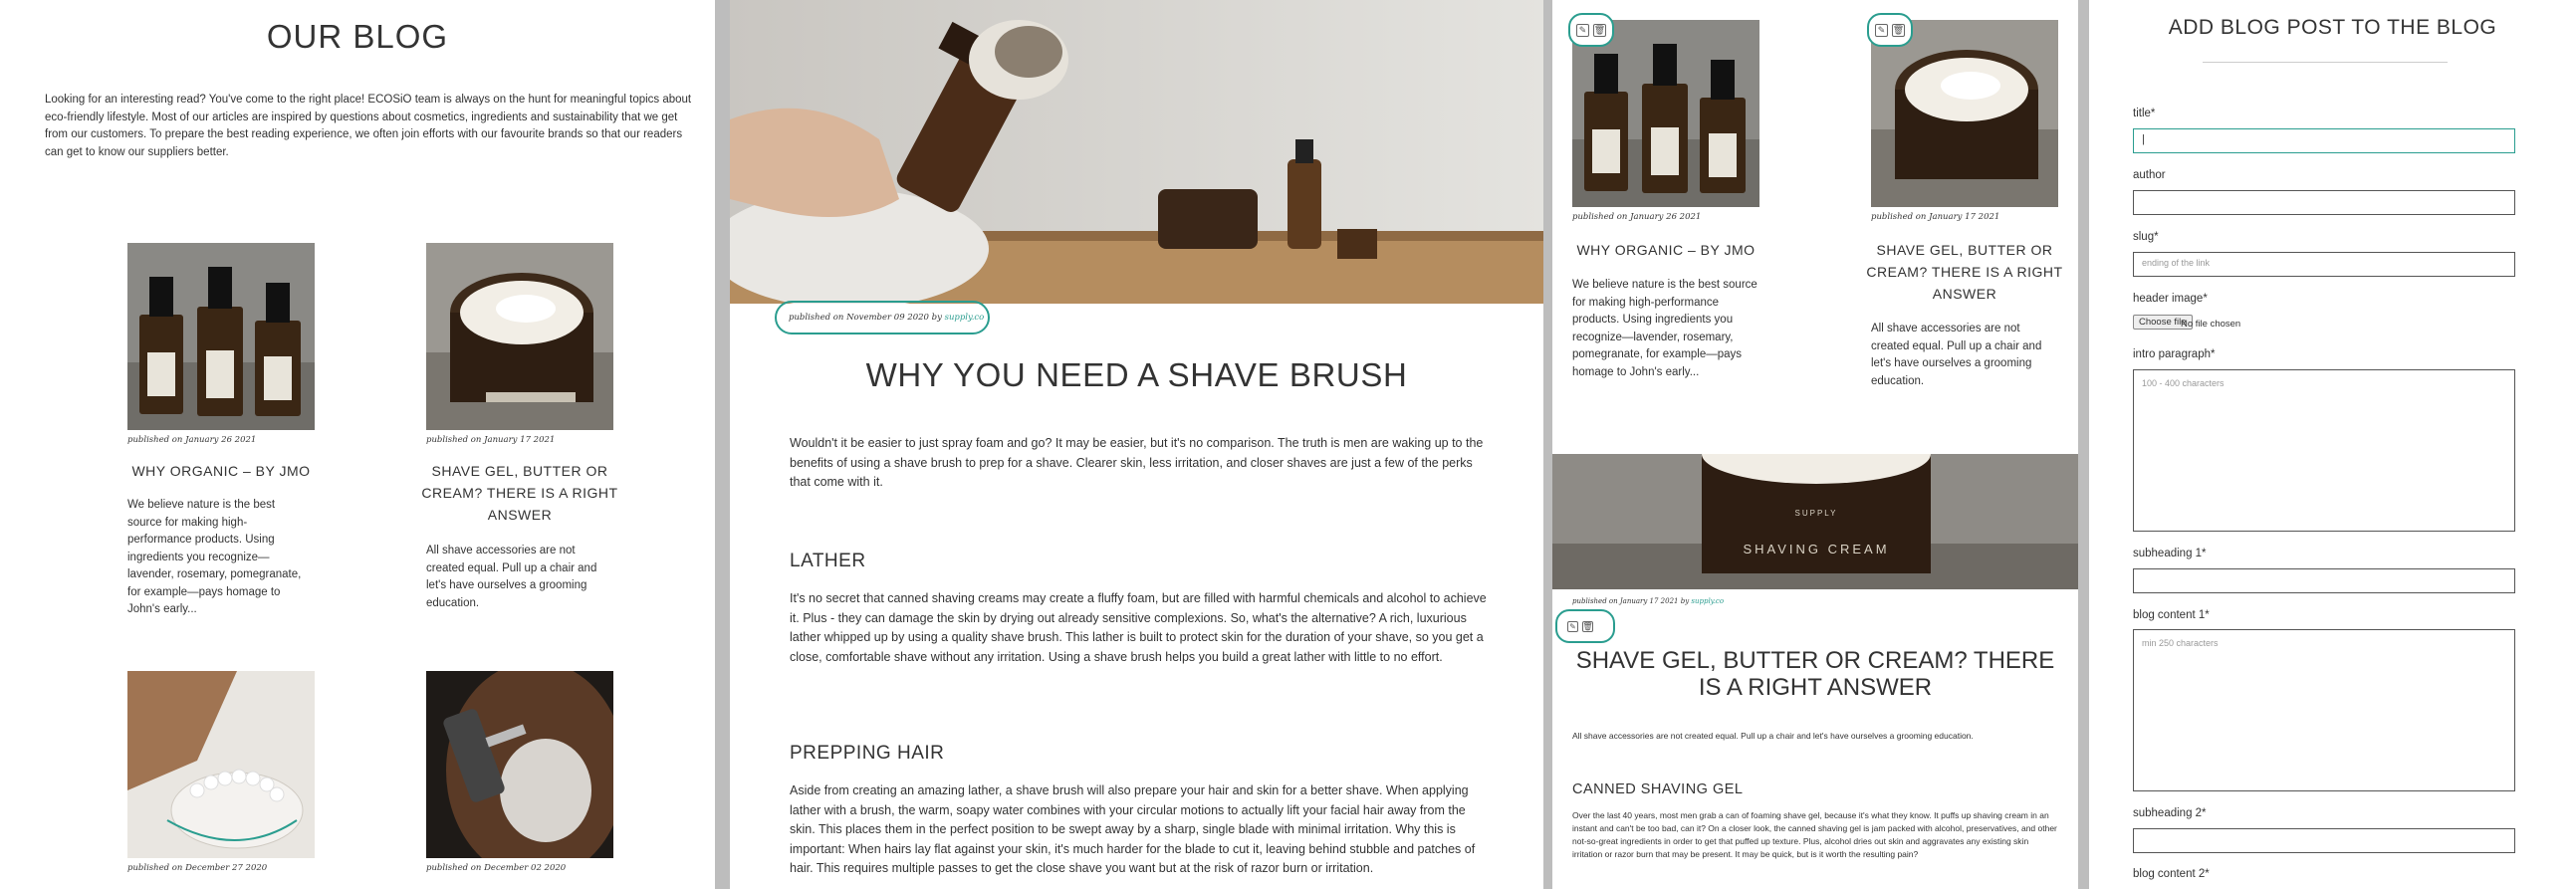 The width and height of the screenshot is (2576, 889). Describe the element at coordinates (2149, 175) in the screenshot. I see `author-label: author` at that location.